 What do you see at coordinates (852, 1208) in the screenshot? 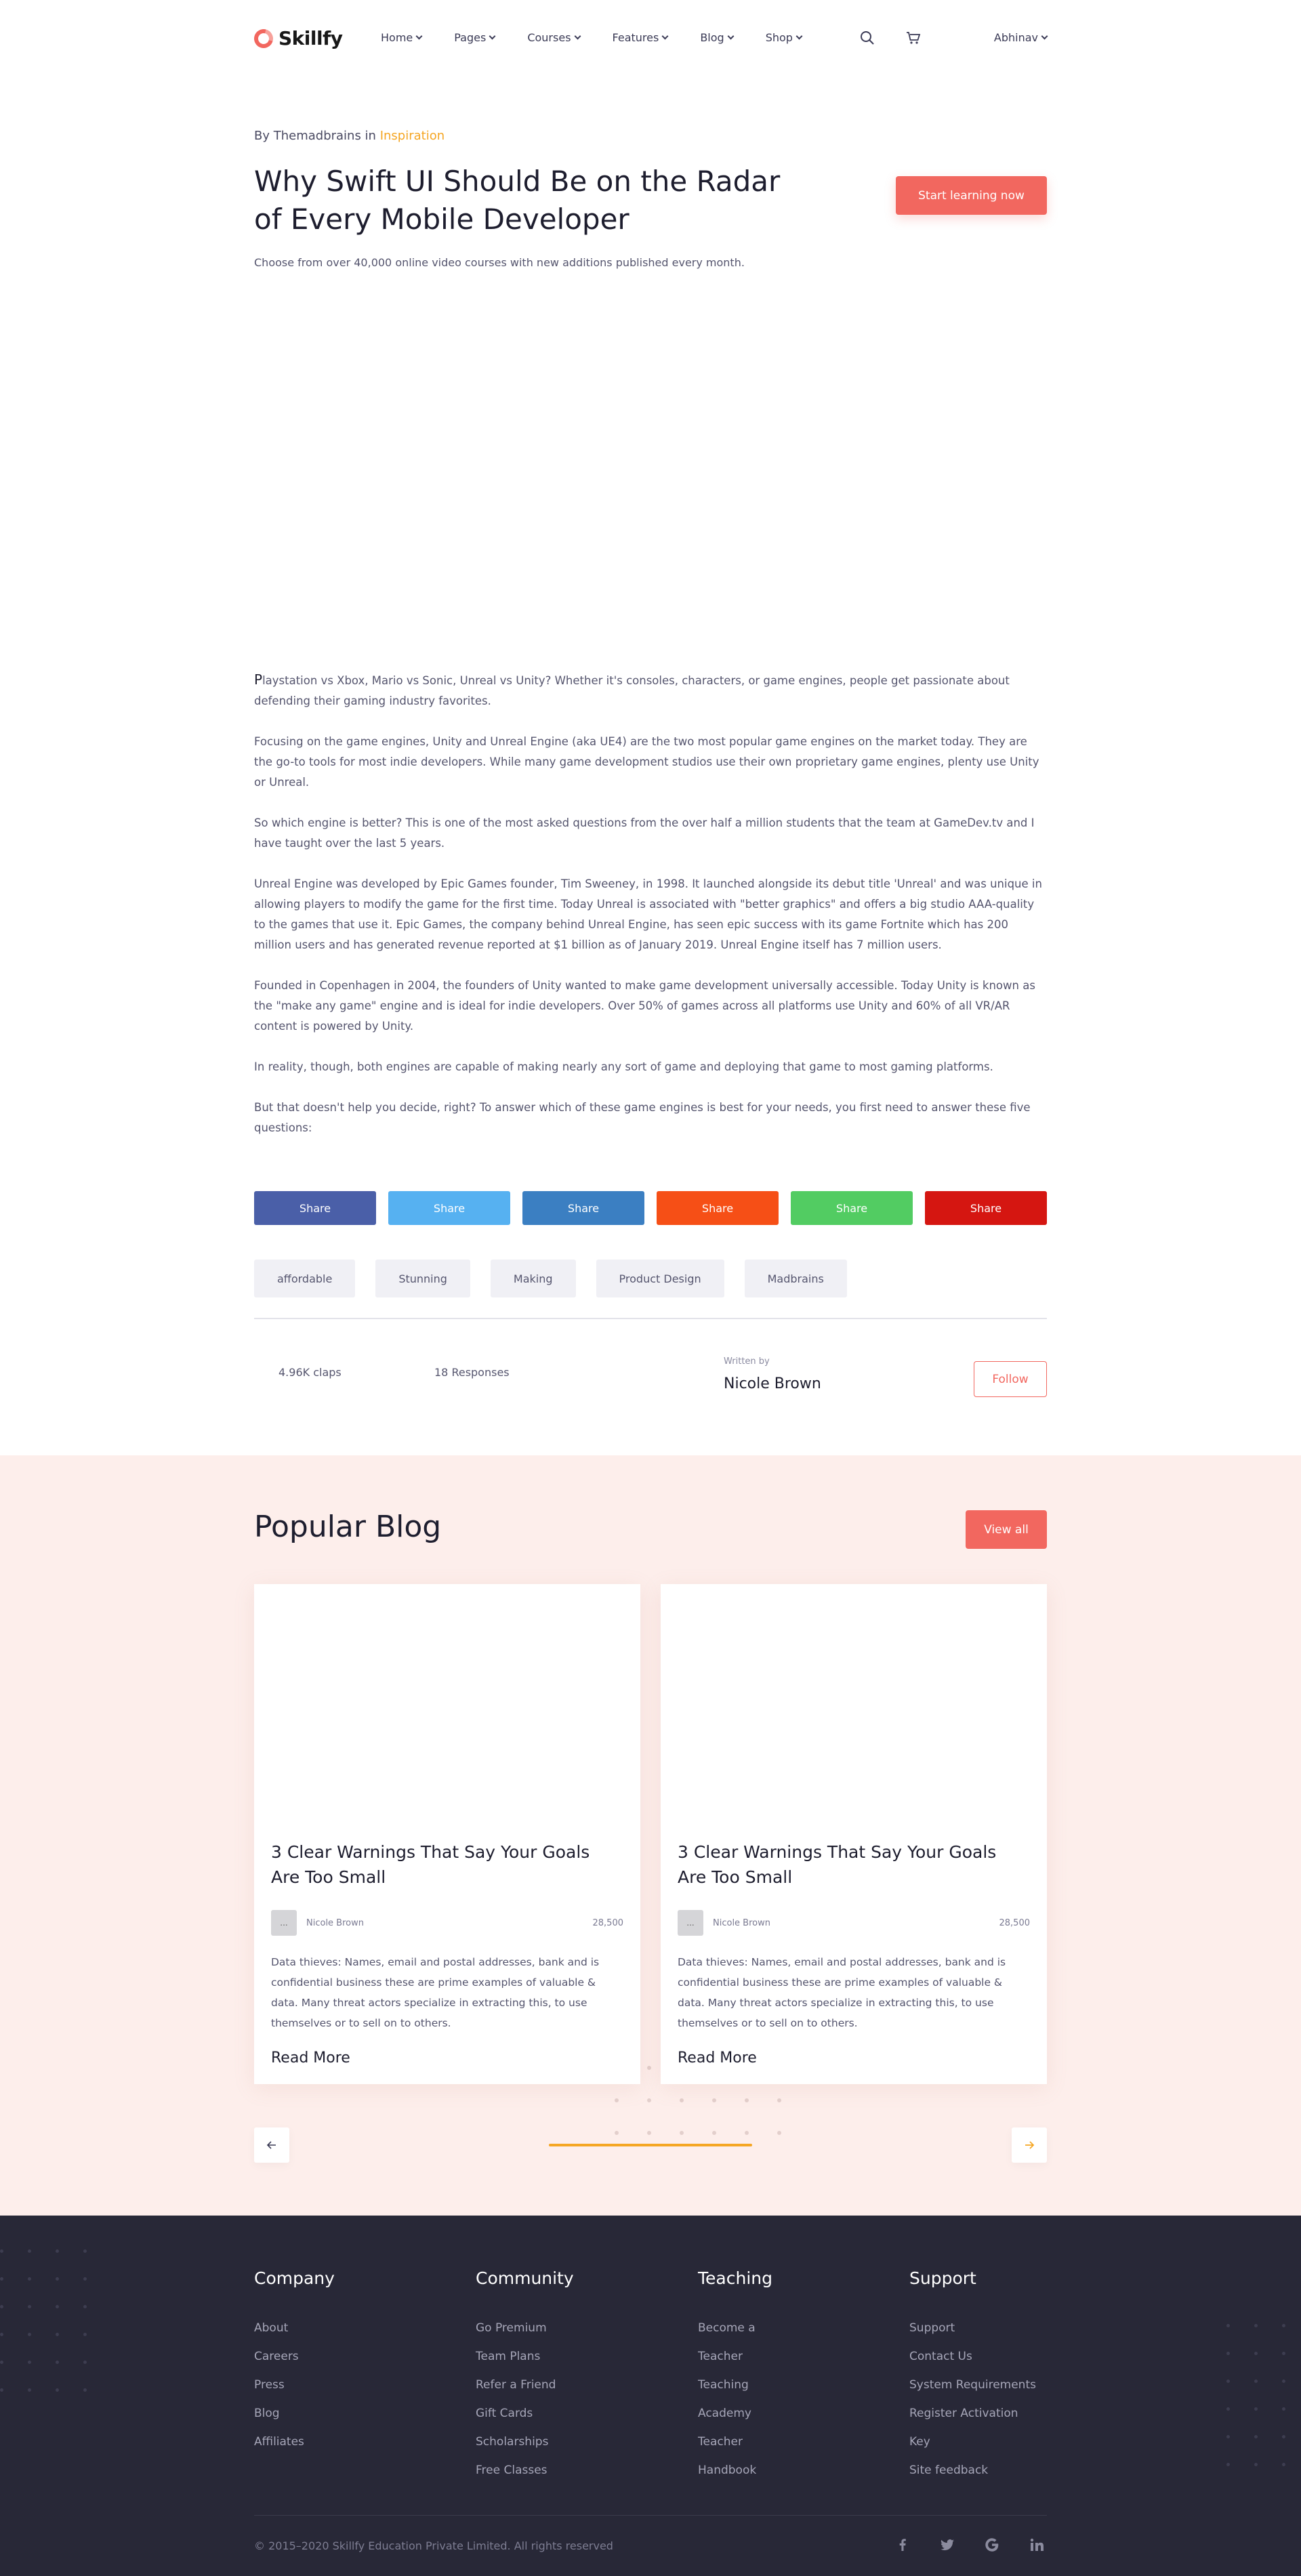
I see `share-whatsapp-button: Share` at bounding box center [852, 1208].